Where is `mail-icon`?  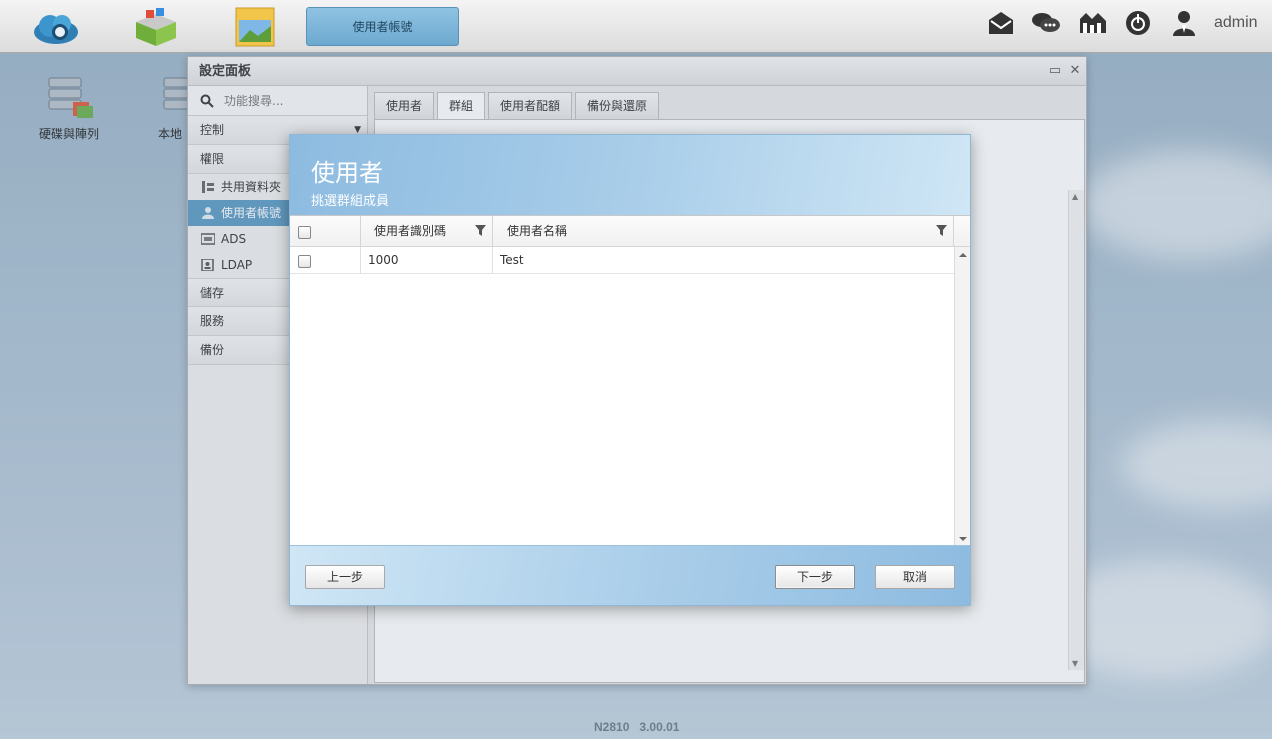 mail-icon is located at coordinates (1001, 23).